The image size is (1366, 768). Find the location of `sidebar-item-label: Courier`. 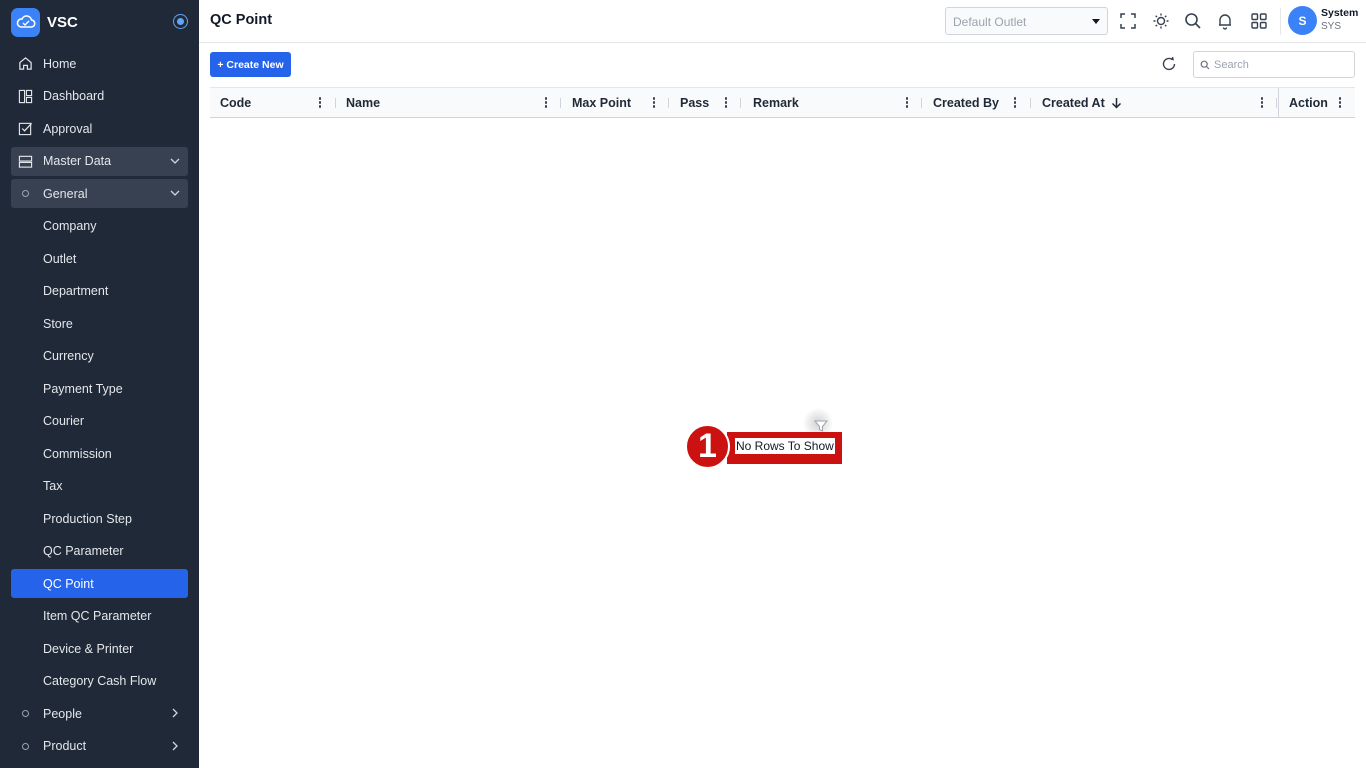

sidebar-item-label: Courier is located at coordinates (63, 421).